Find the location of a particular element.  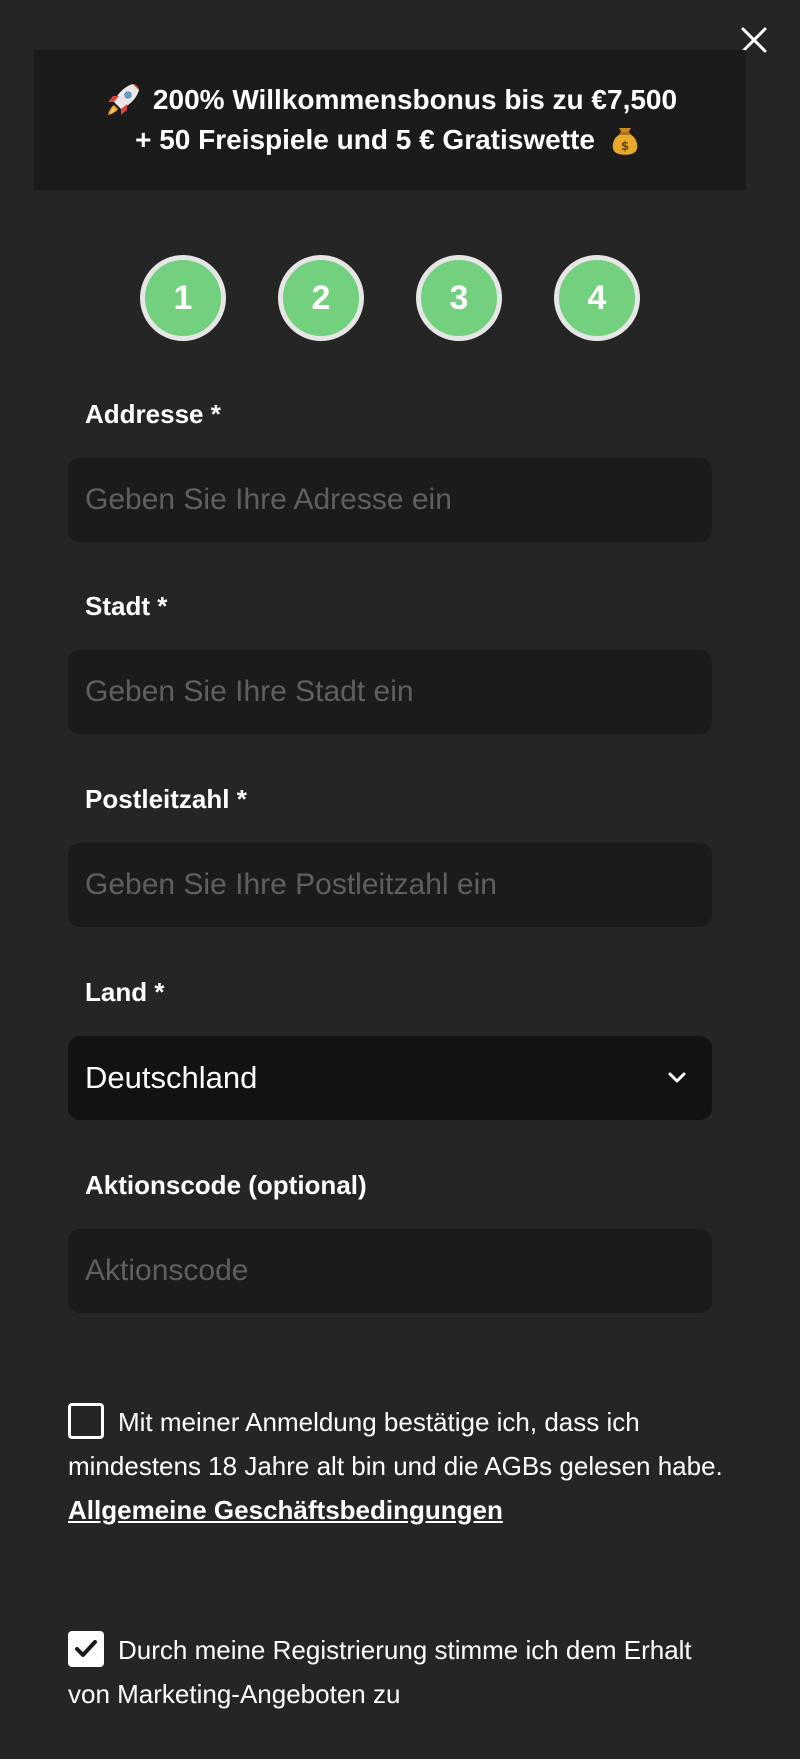

terms-link: Allgemeine Geschäftsbedingungen is located at coordinates (285, 1510).